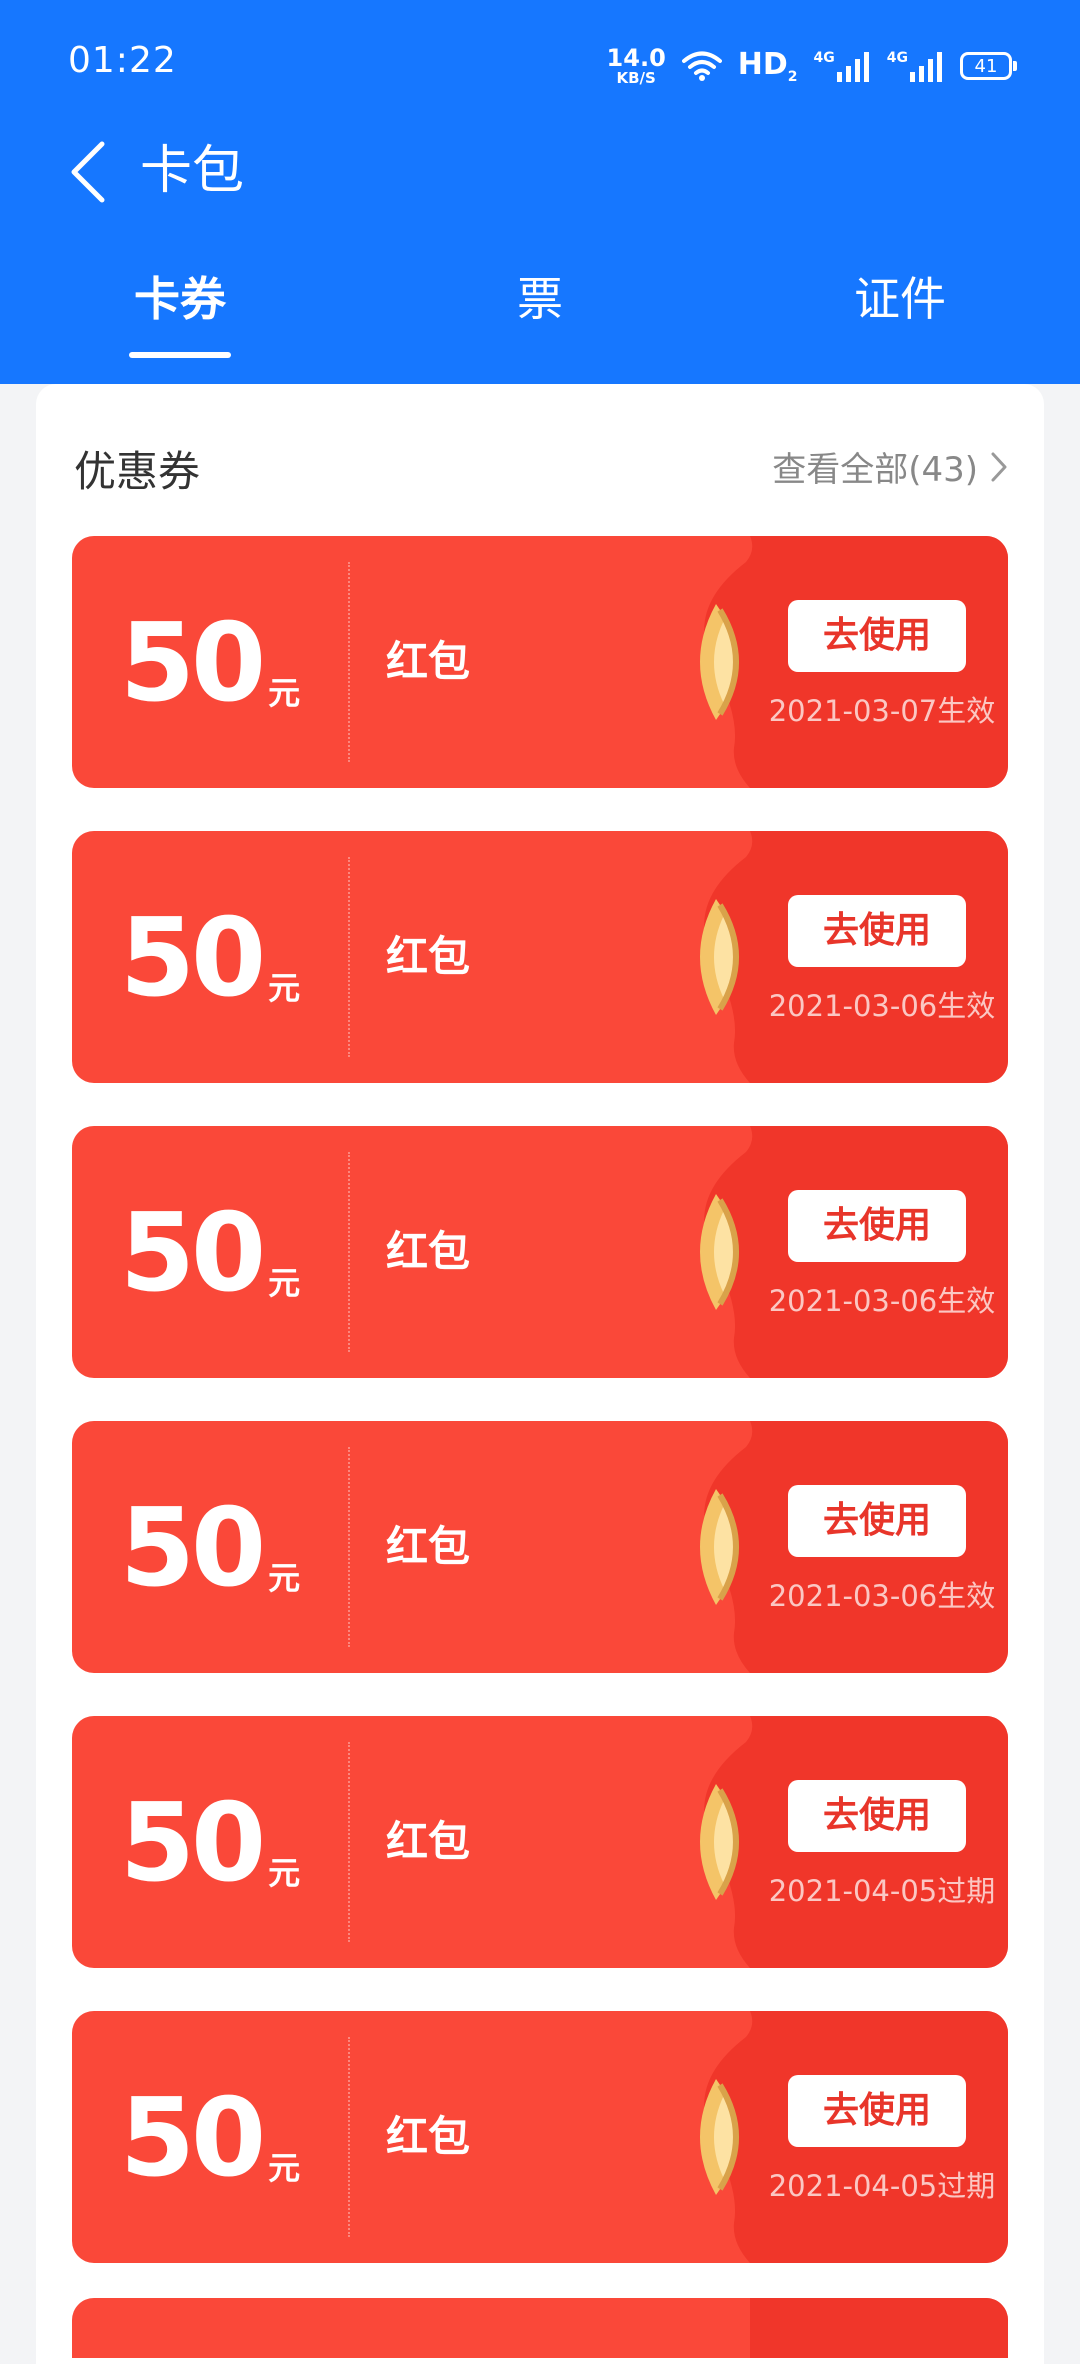  What do you see at coordinates (999, 466) in the screenshot?
I see `chevron-right-icon` at bounding box center [999, 466].